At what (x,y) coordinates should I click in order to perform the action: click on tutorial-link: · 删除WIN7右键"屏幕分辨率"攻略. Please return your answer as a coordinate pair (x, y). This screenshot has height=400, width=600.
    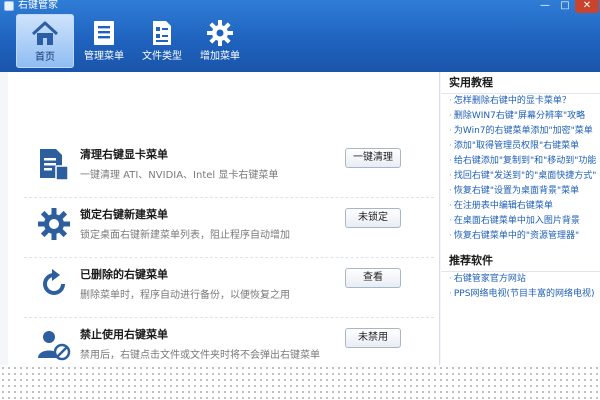
    Looking at the image, I should click on (524, 116).